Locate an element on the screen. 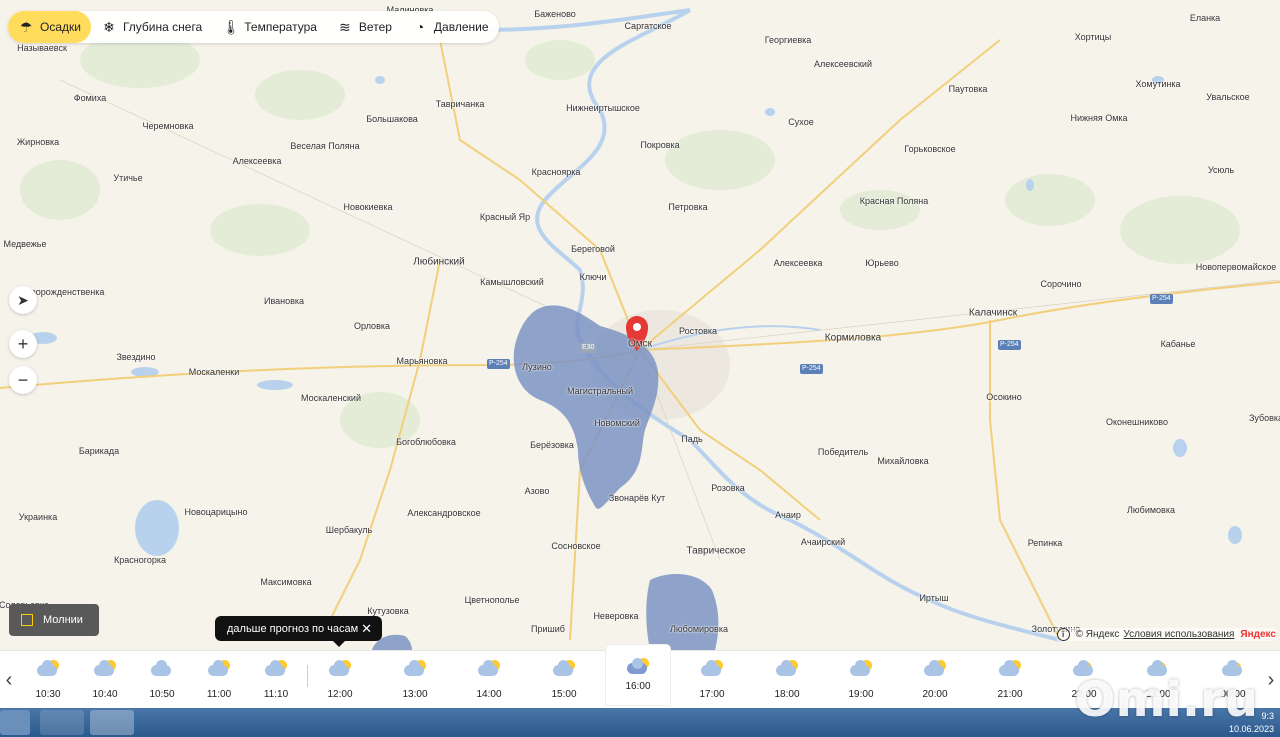 Image resolution: width=1280 pixels, height=737 pixels. info-icon: i is located at coordinates (1063, 634).